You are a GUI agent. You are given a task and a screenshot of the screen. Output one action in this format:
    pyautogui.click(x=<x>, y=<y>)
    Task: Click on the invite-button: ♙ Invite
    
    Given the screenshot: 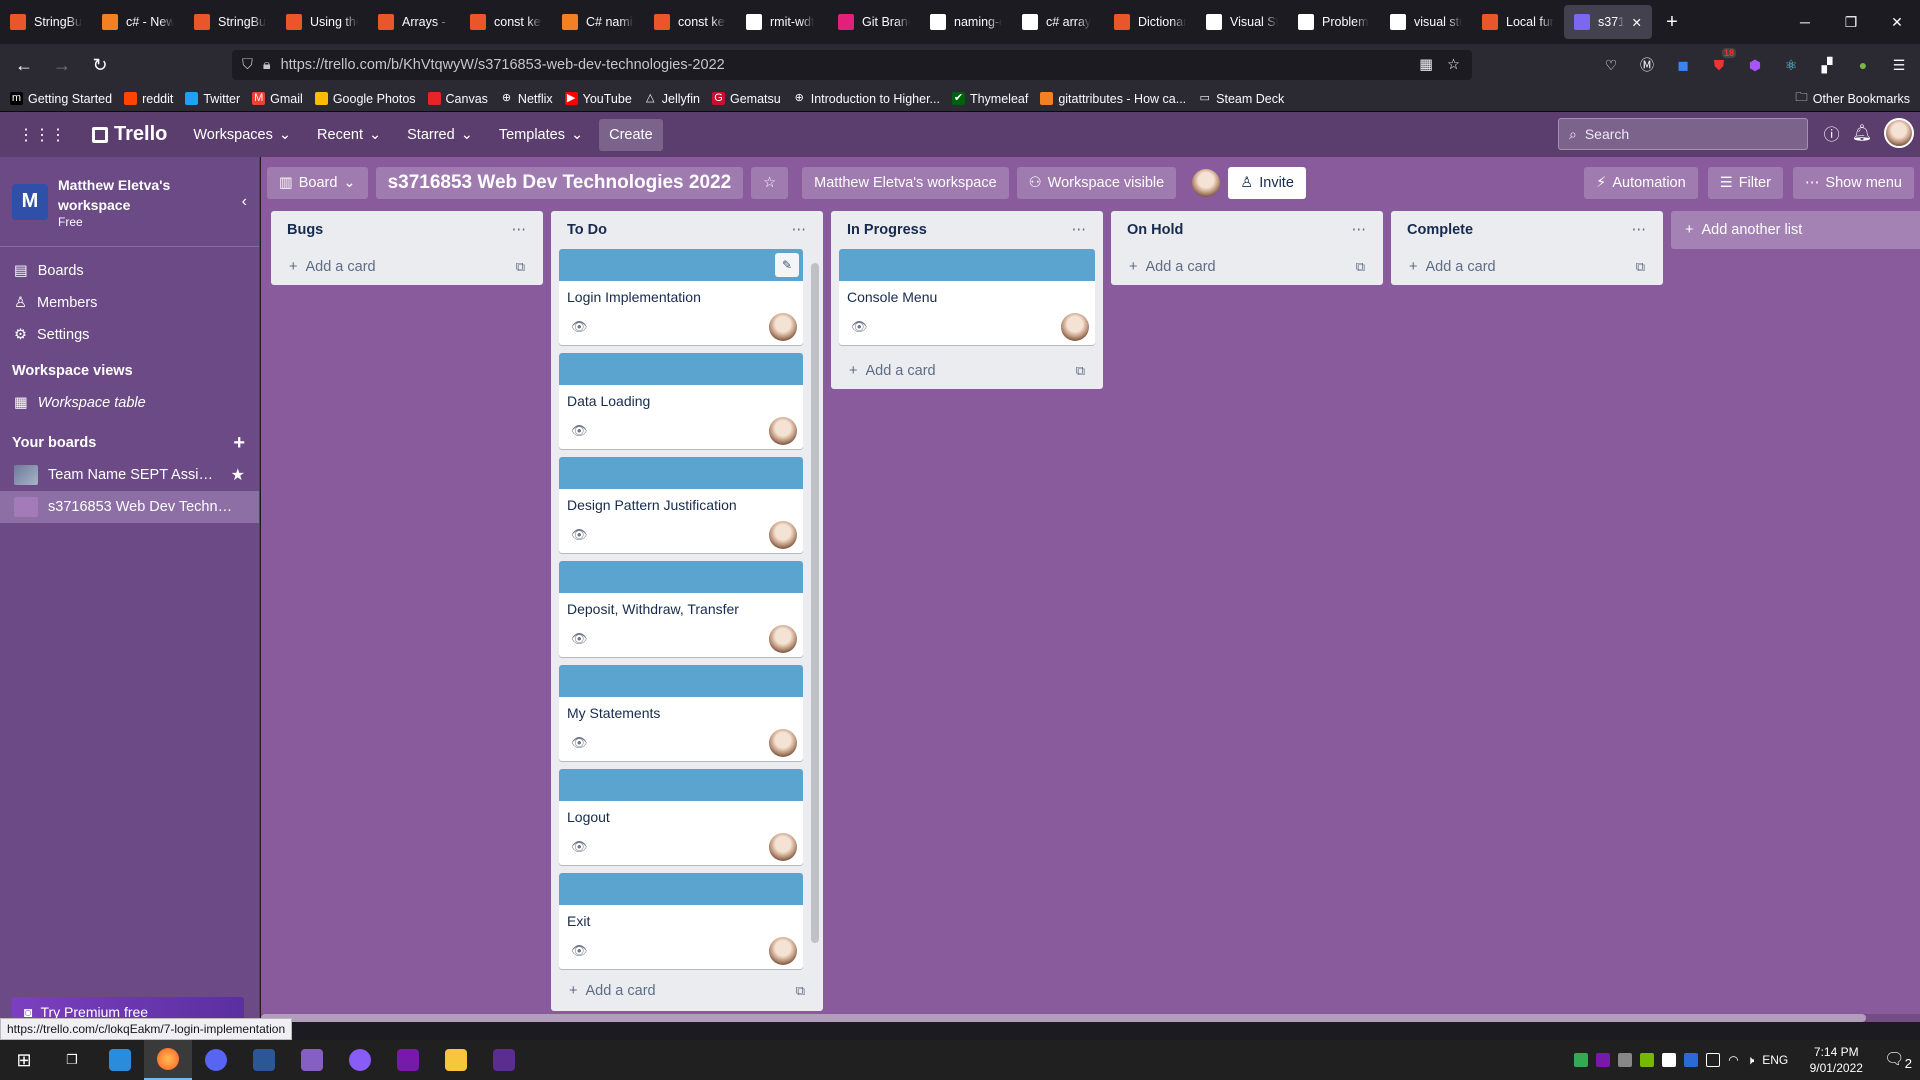 What is the action you would take?
    pyautogui.click(x=1267, y=183)
    